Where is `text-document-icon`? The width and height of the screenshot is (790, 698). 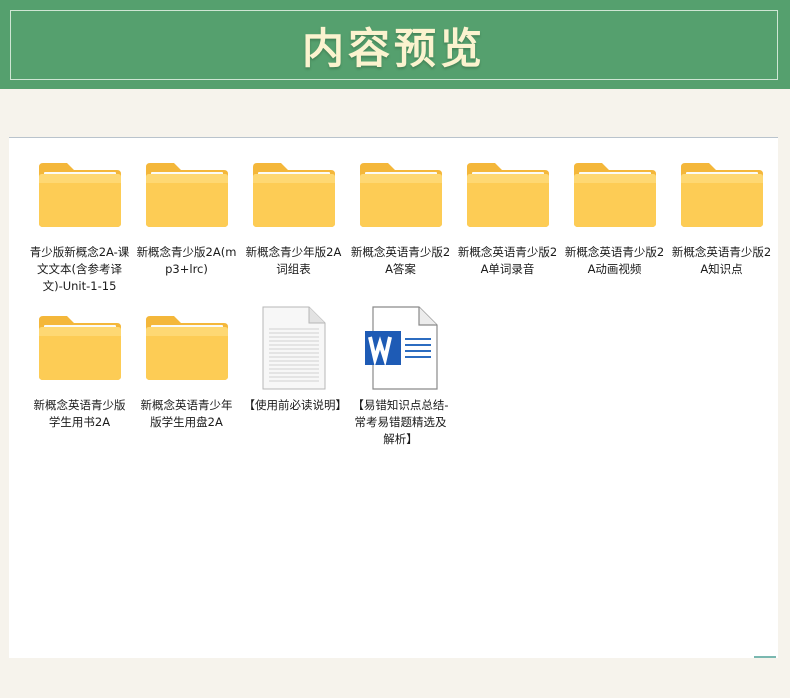
text-document-icon is located at coordinates (293, 348).